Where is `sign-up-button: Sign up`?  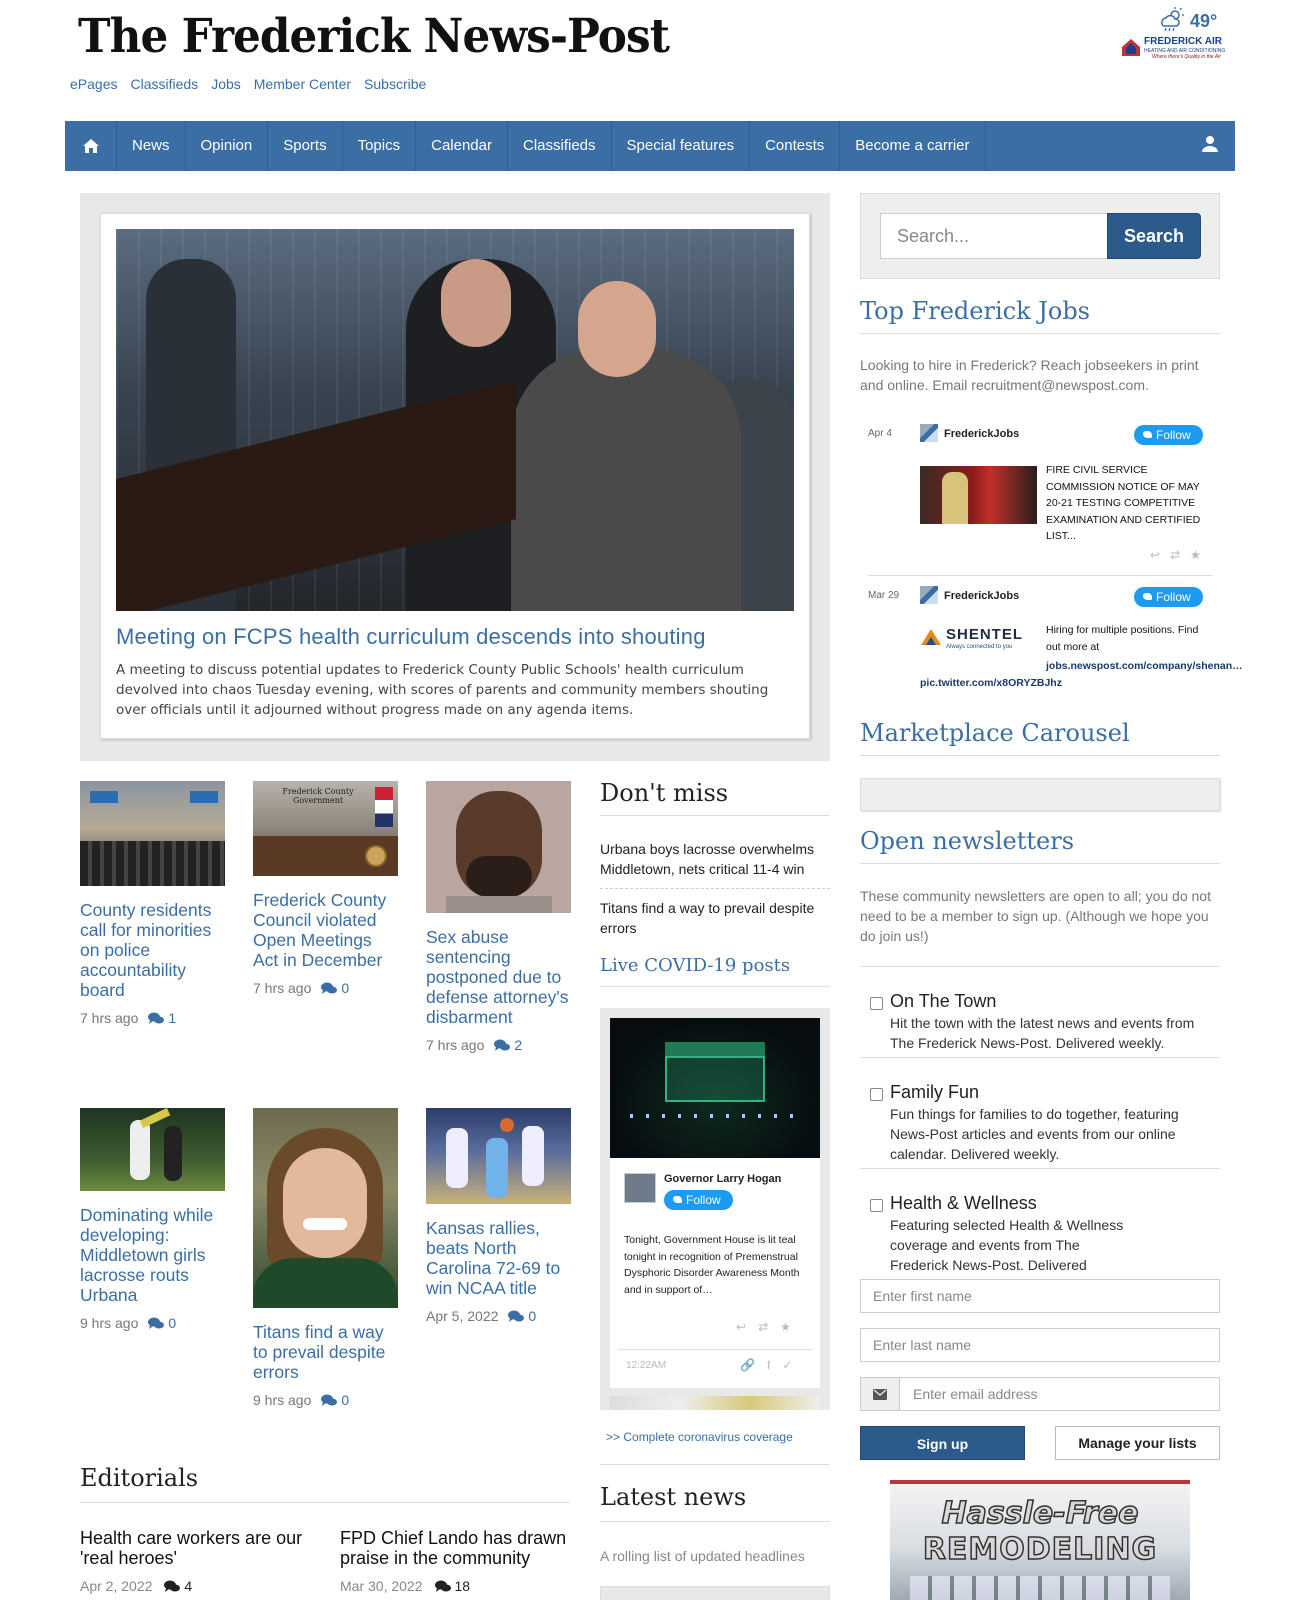 sign-up-button: Sign up is located at coordinates (942, 1443).